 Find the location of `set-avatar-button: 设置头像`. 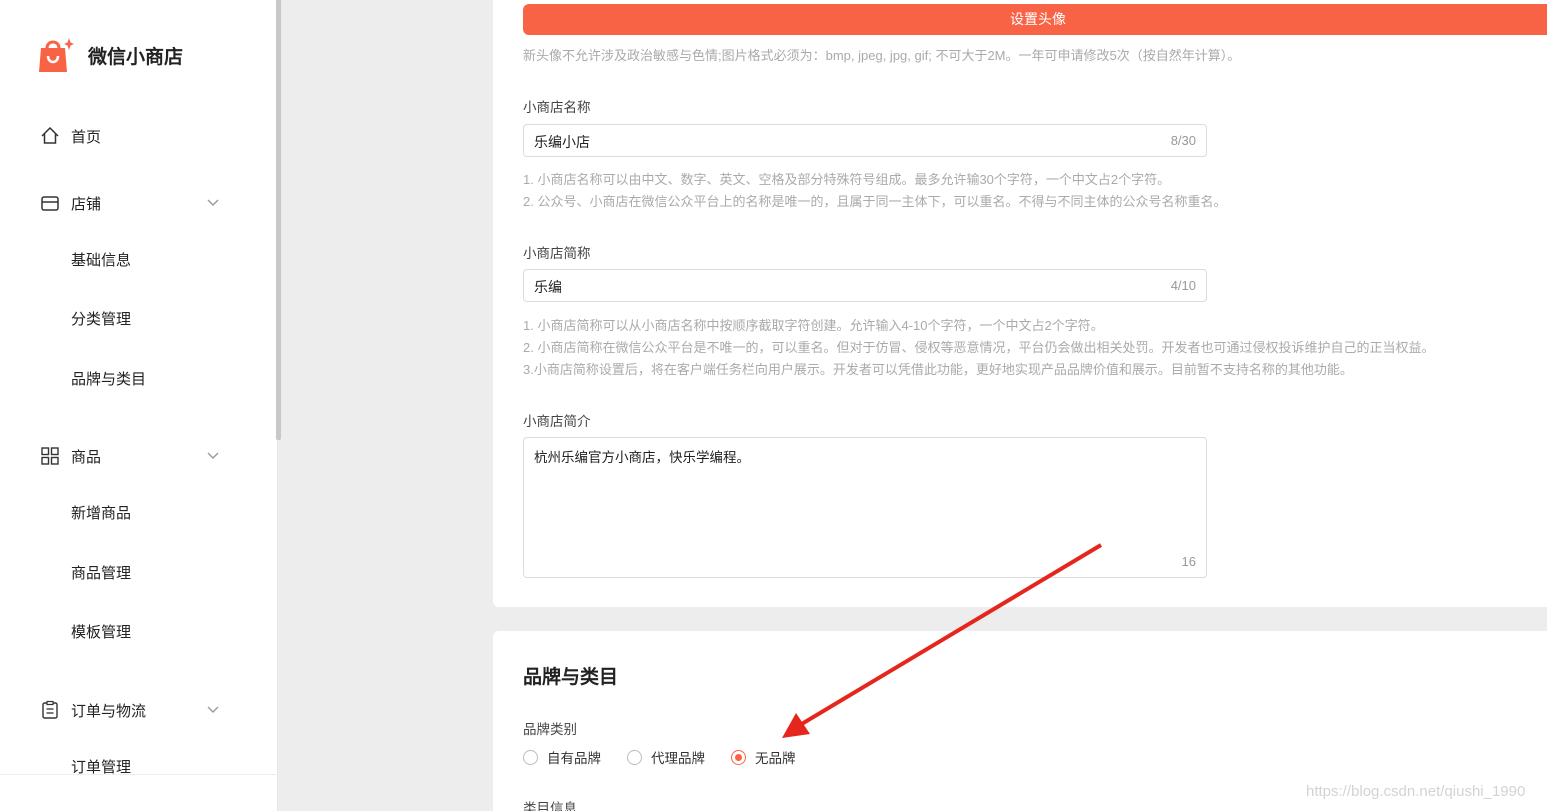

set-avatar-button: 设置头像 is located at coordinates (1035, 19).